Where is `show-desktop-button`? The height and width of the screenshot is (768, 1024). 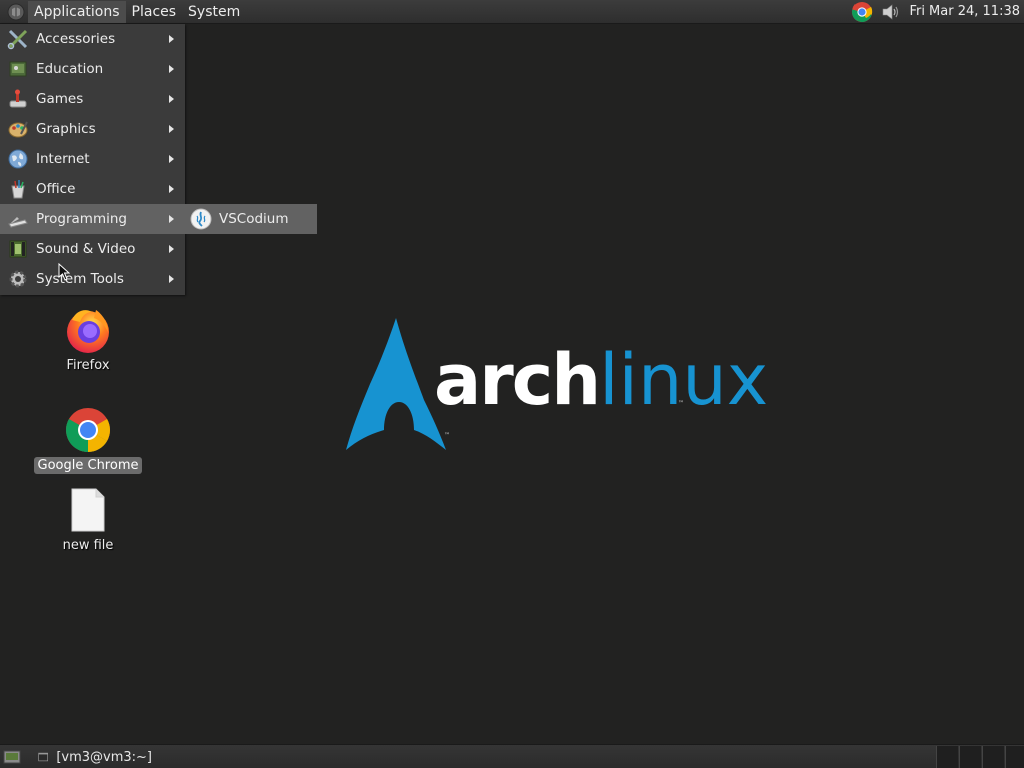 show-desktop-button is located at coordinates (12, 757).